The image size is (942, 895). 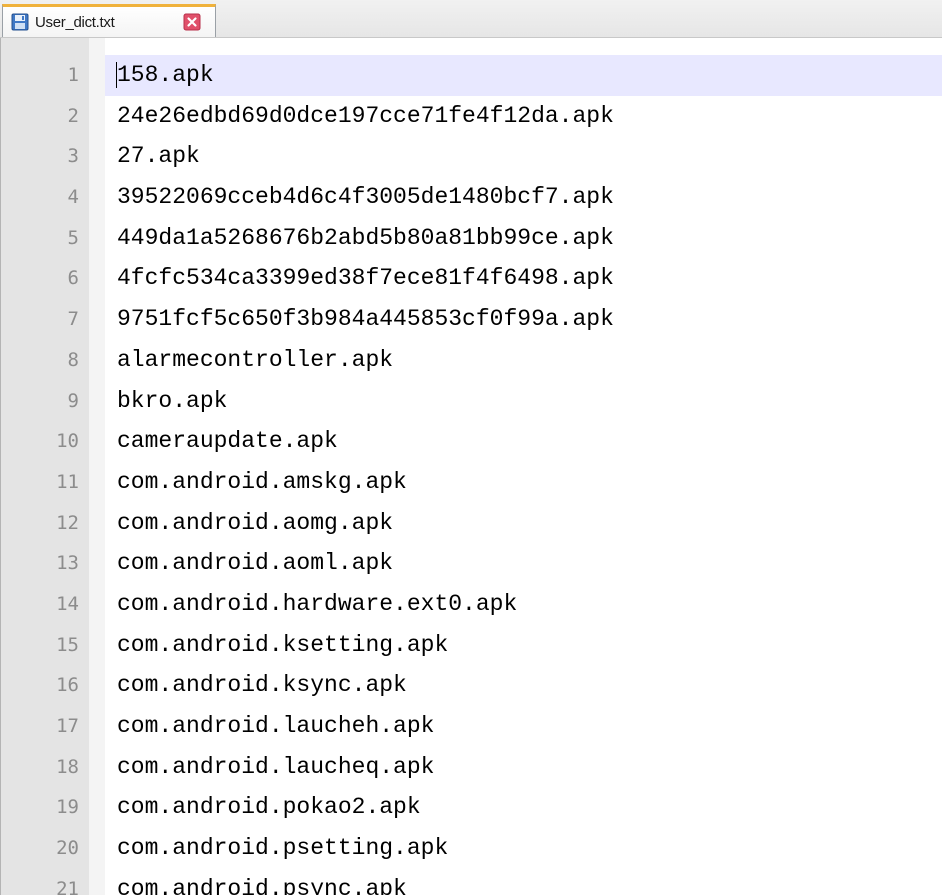 I want to click on line-number: 4, so click(x=73, y=197).